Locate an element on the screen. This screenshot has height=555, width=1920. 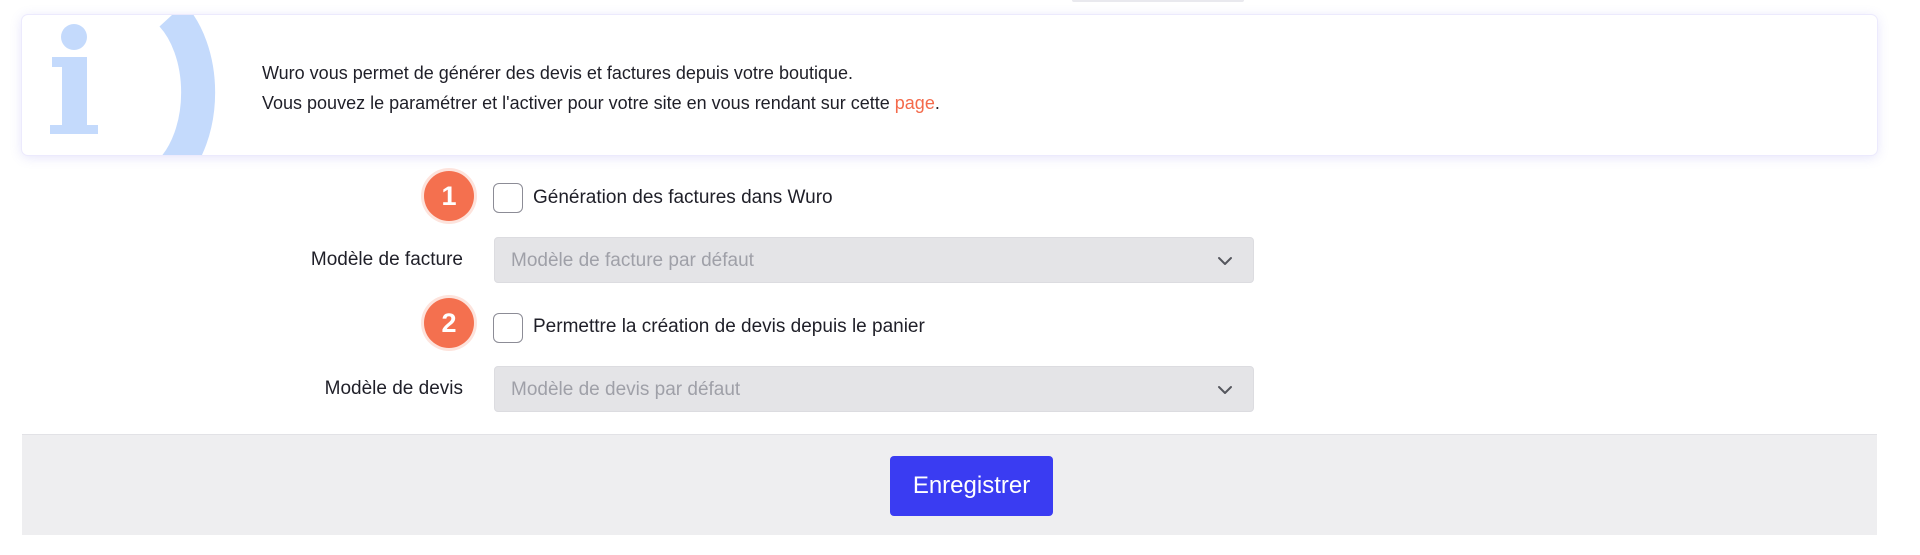
invoice-template-placeholder: Modèle de facture par défaut is located at coordinates (632, 260).